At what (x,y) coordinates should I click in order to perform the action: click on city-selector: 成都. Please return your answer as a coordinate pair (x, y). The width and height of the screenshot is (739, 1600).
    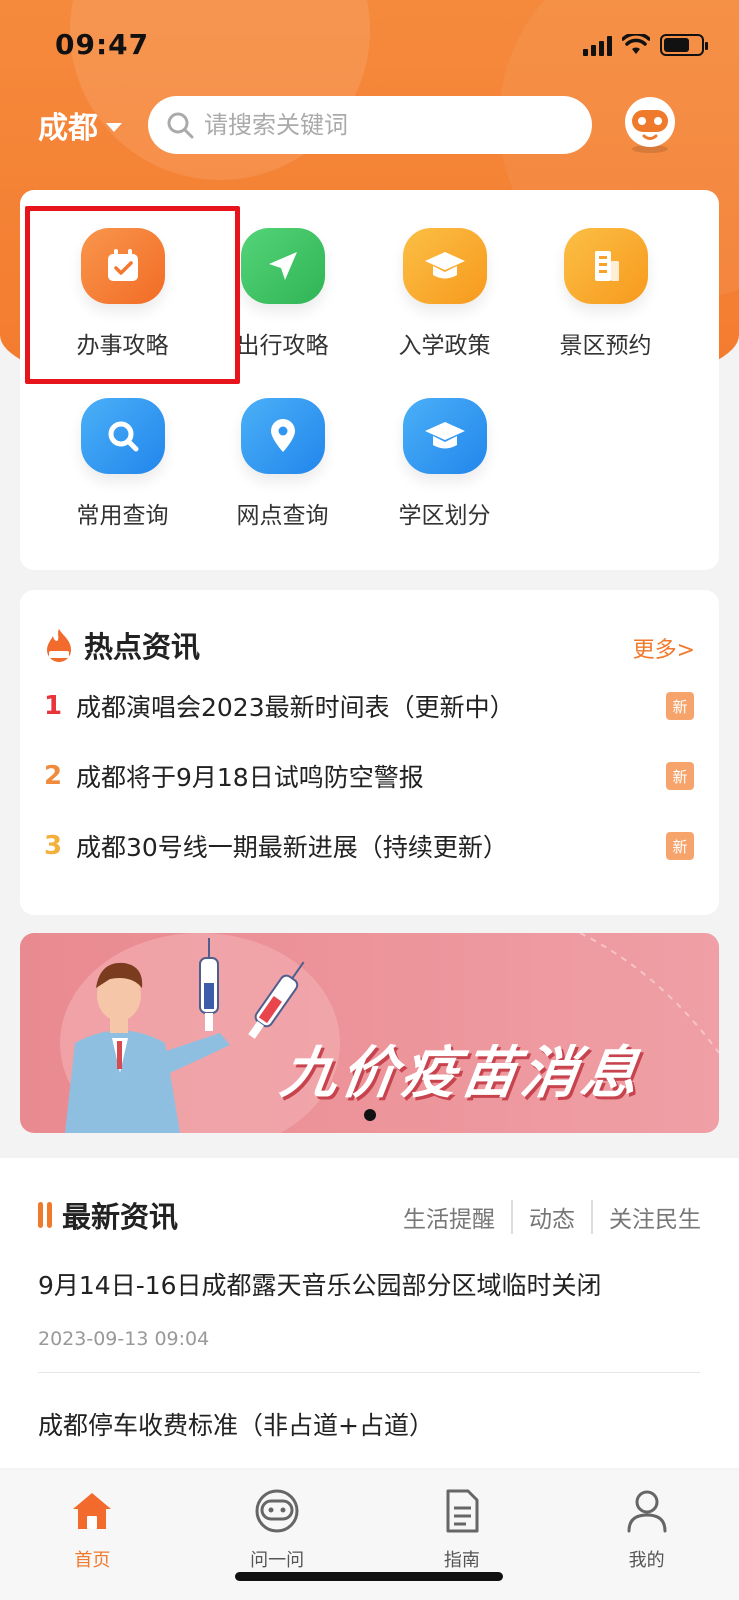
    Looking at the image, I should click on (80, 125).